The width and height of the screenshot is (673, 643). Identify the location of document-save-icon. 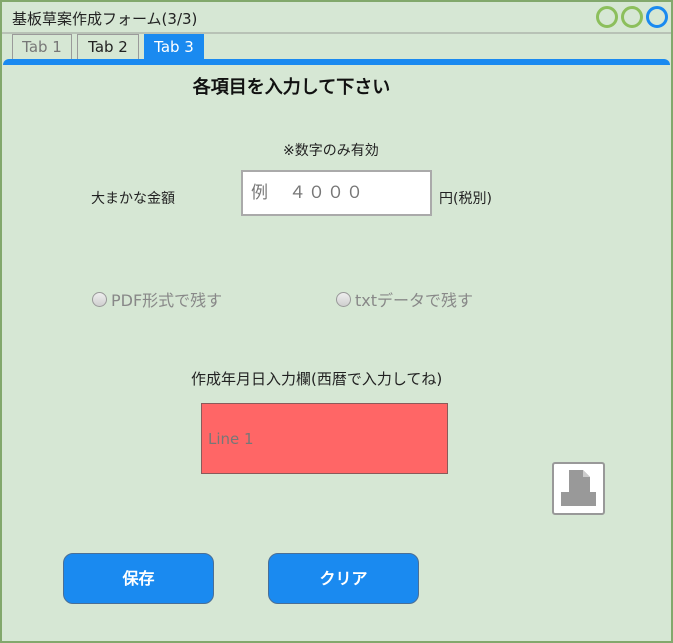
(578, 488).